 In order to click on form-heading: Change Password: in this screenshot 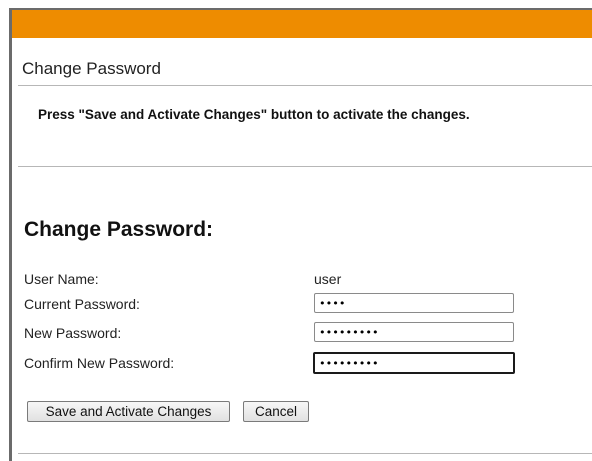, I will do `click(119, 229)`.